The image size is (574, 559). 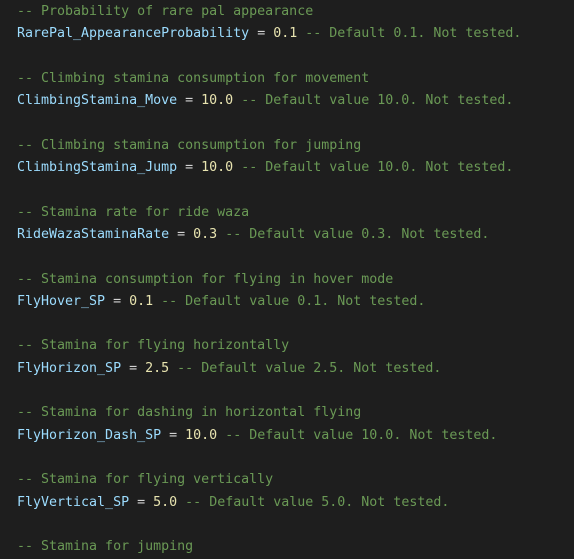 I want to click on code-line: -- Stamina for flying horizontally, so click(x=295, y=346).